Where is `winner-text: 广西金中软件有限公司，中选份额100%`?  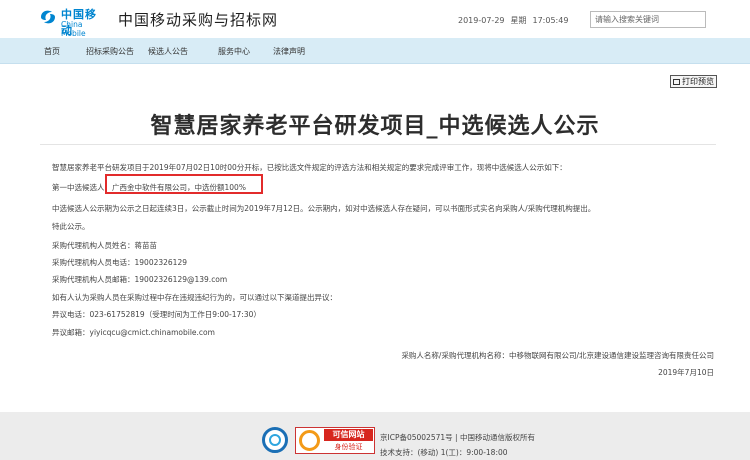
winner-text: 广西金中软件有限公司，中选份额100% is located at coordinates (179, 187).